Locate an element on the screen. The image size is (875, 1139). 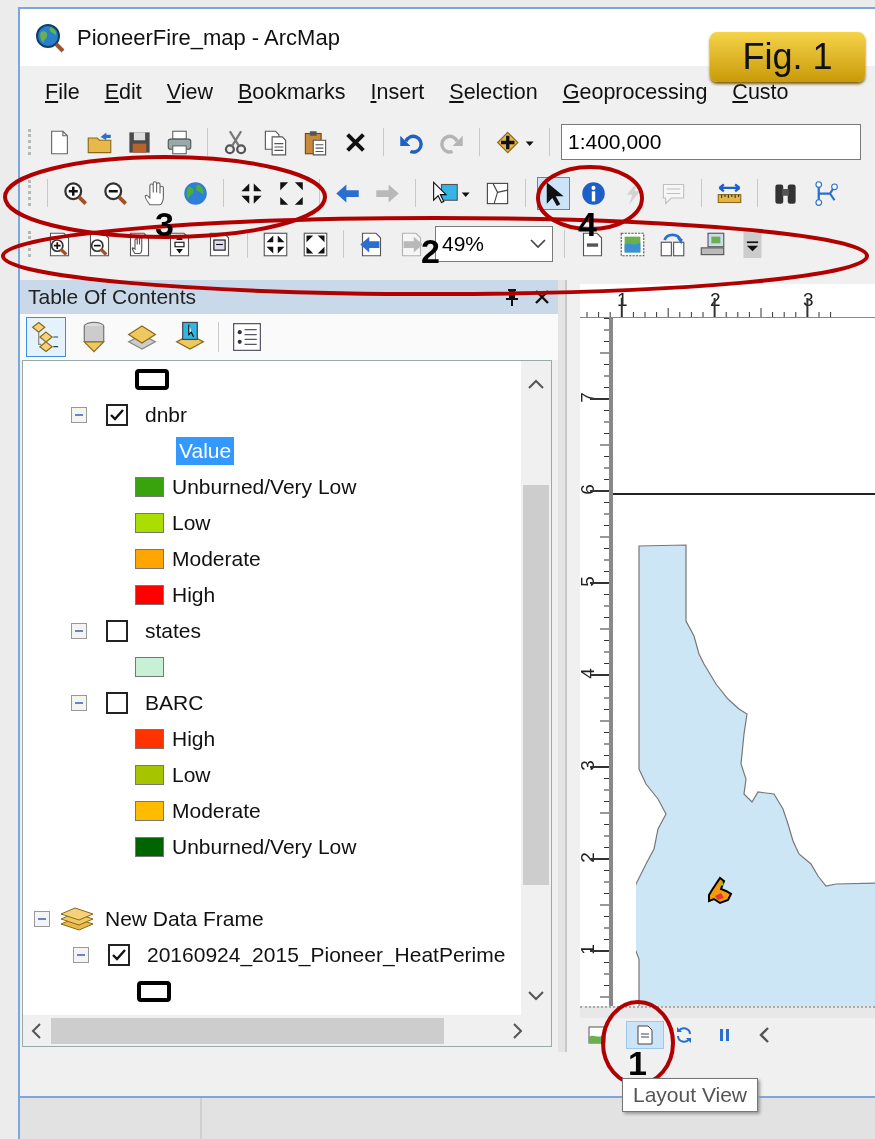
fire-perimeter-icon is located at coordinates (720, 890).